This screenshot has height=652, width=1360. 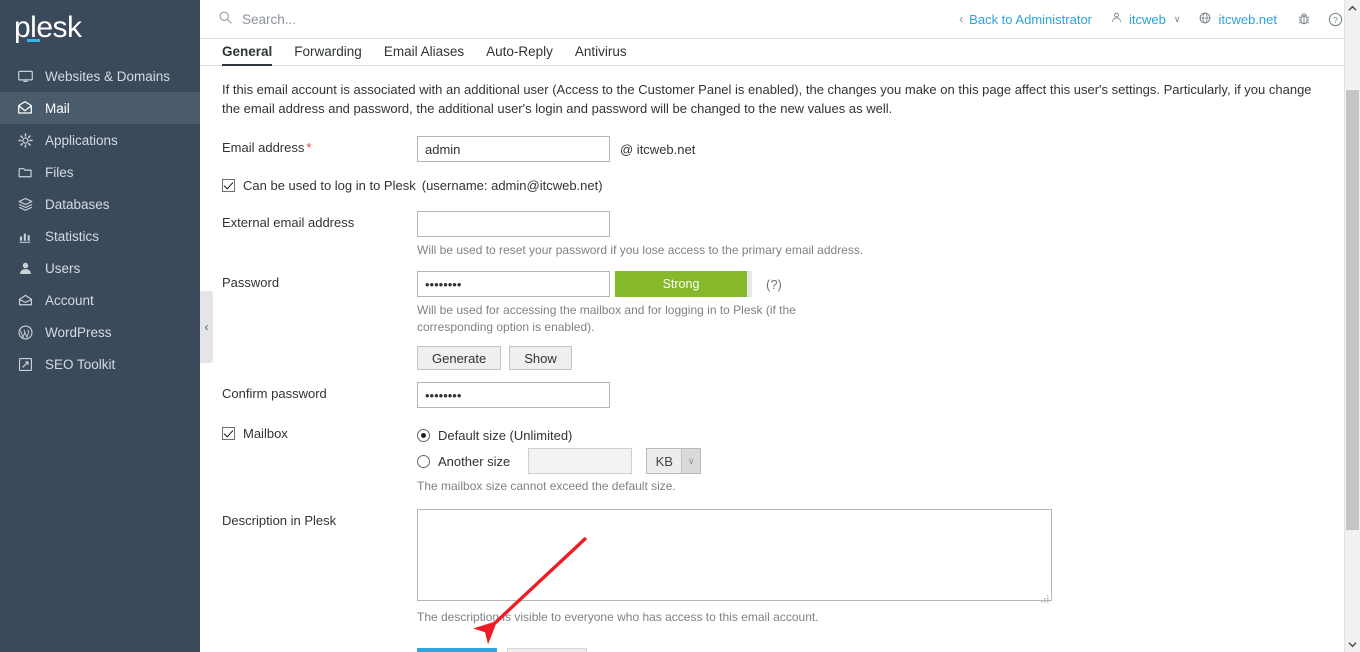 What do you see at coordinates (540, 358) in the screenshot?
I see `show-password-button: Show` at bounding box center [540, 358].